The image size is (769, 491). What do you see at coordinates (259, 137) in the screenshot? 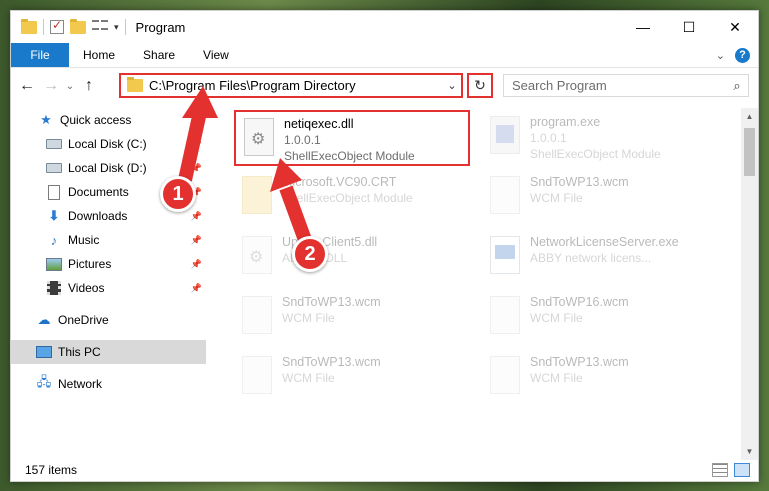
I see `dll-icon` at bounding box center [259, 137].